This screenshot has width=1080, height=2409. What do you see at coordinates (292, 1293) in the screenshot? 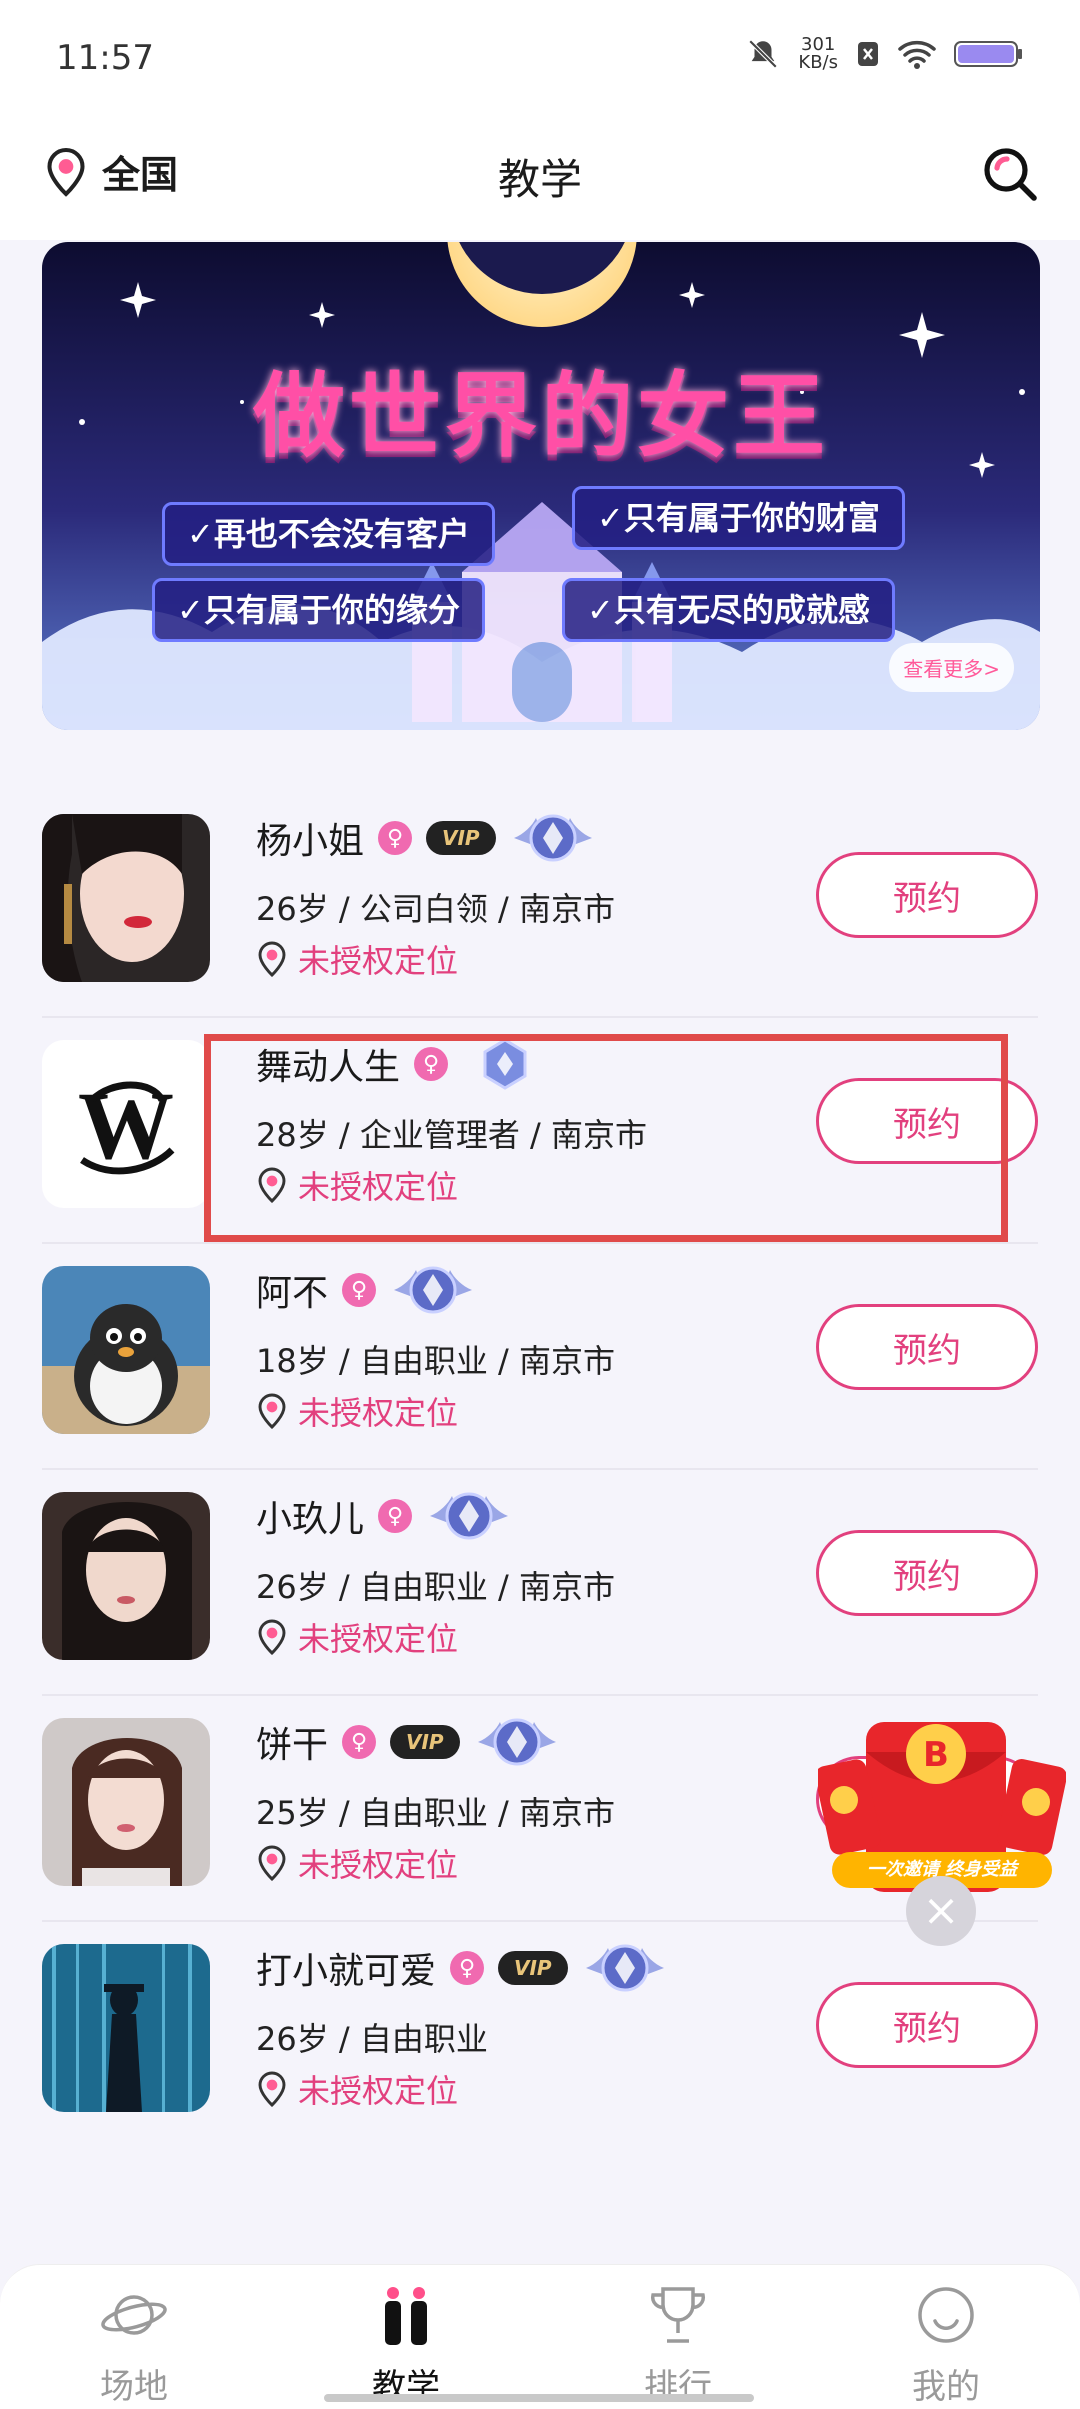
I see `user-name: 阿不` at bounding box center [292, 1293].